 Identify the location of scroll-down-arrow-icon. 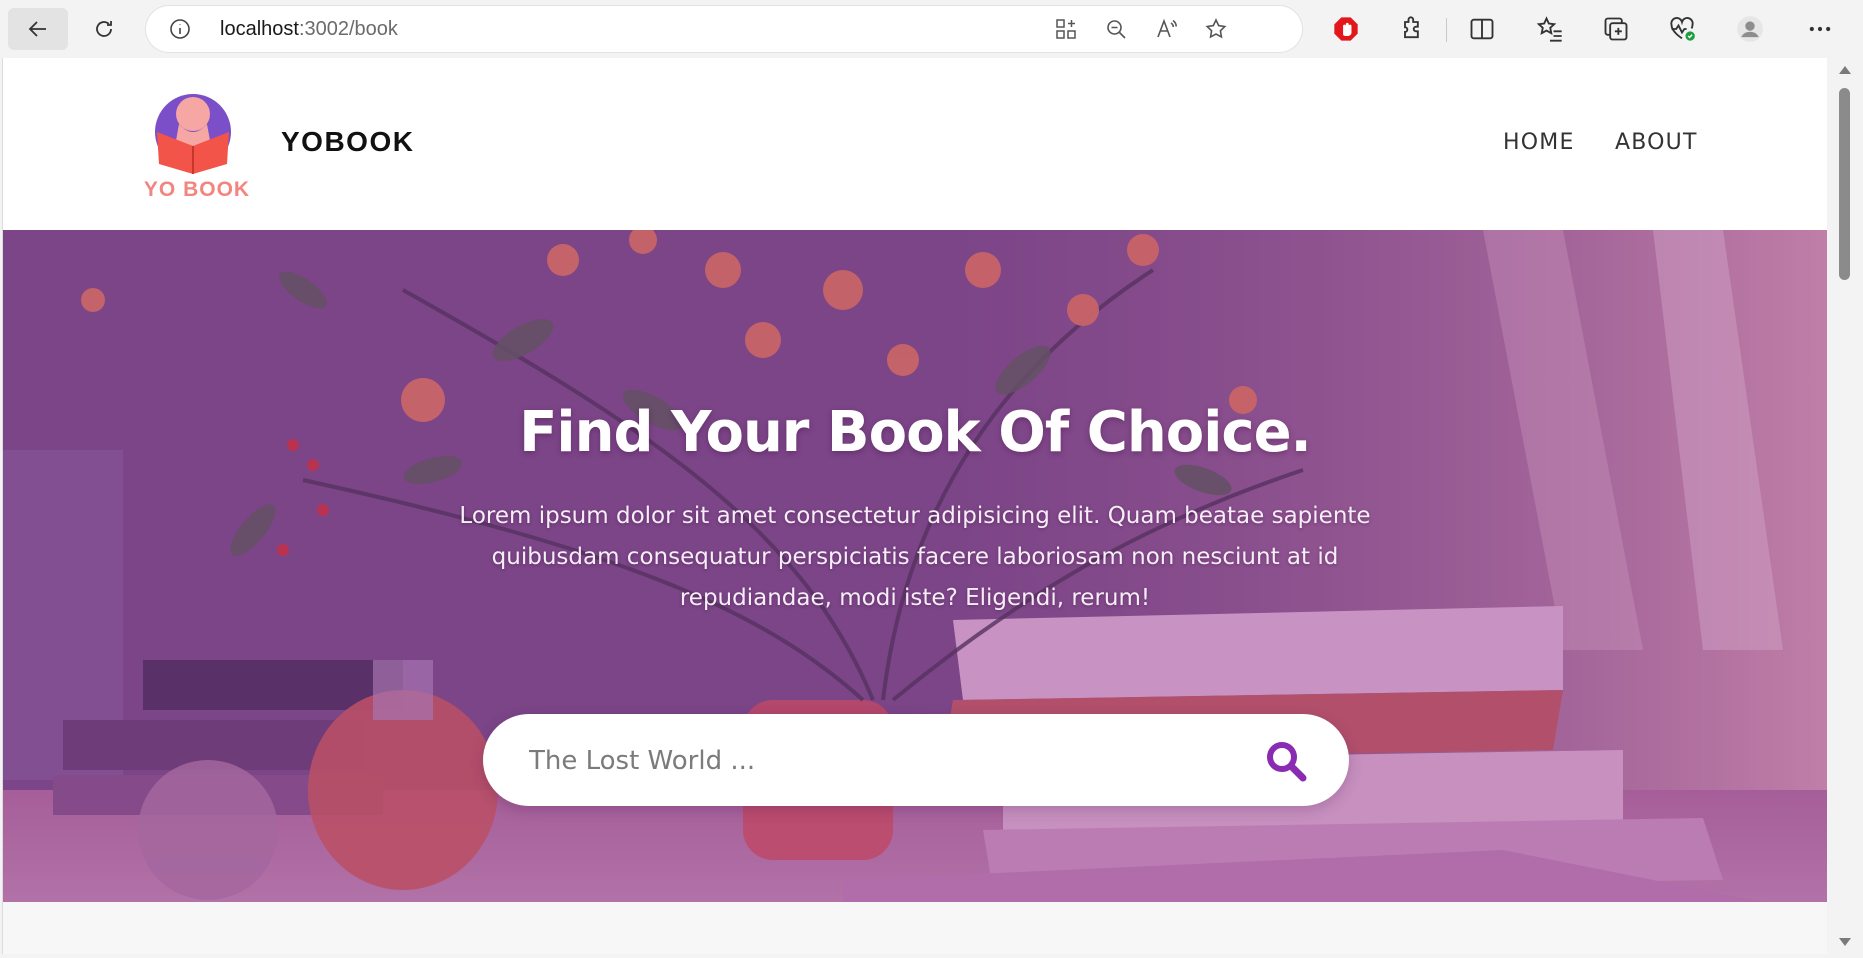
(1845, 942).